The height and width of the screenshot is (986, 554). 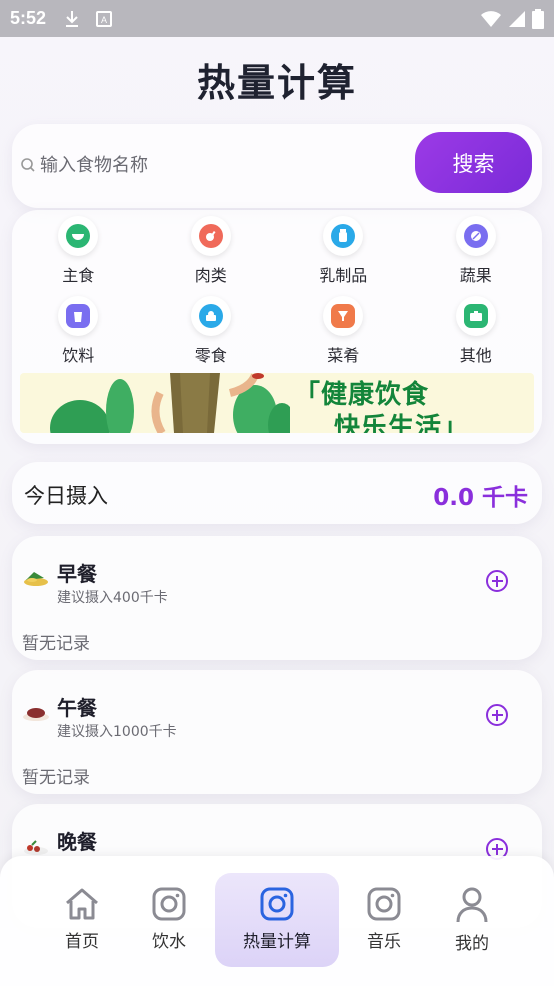 I want to click on intake-card: 今日摄入 0.0 千卡, so click(x=277, y=493).